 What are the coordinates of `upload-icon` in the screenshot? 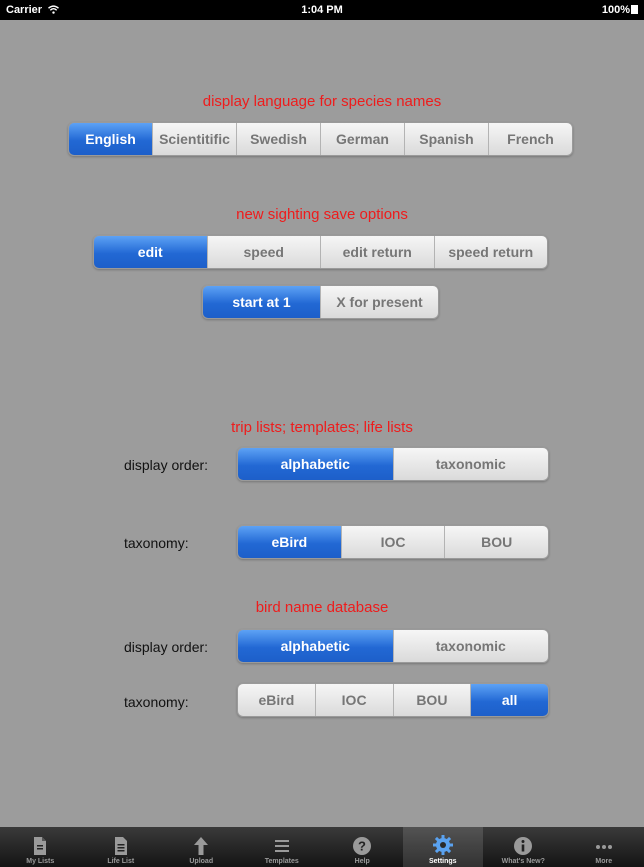 It's located at (201, 846).